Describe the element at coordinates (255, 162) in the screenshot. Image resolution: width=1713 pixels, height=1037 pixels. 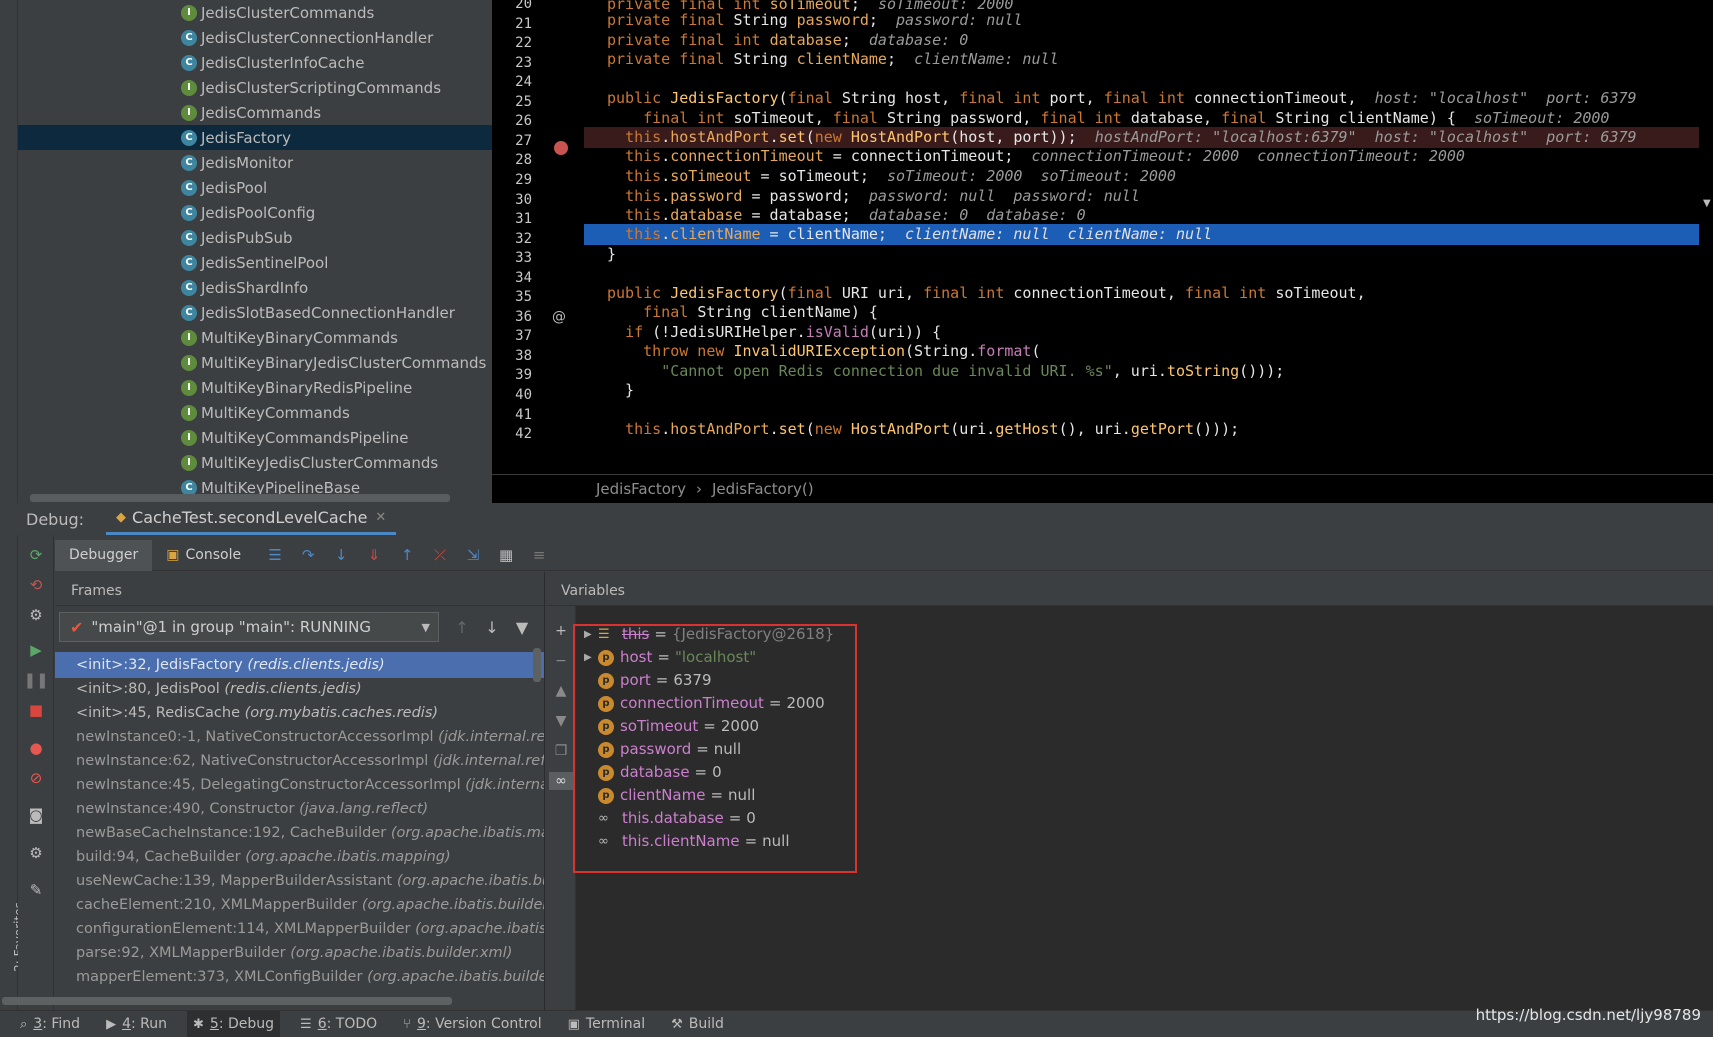
I see `tree-item: C JedisMonitor` at that location.